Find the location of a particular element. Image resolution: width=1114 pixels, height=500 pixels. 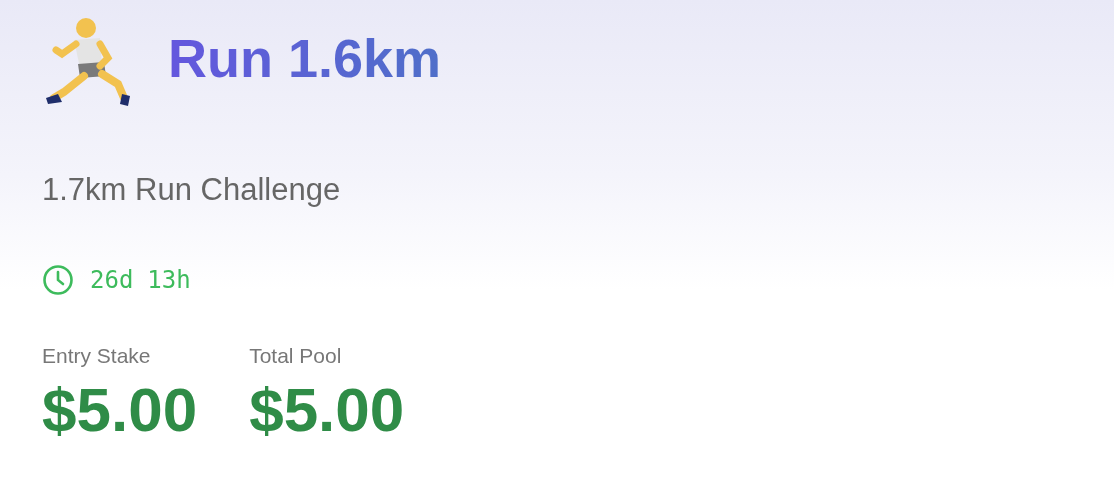

stat-label: Total Pool is located at coordinates (296, 356).